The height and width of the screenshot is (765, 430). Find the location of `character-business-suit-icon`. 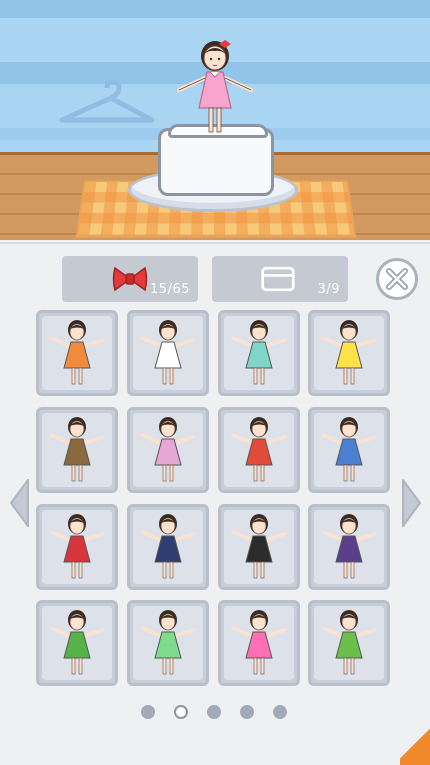

character-business-suit-icon is located at coordinates (259, 546).